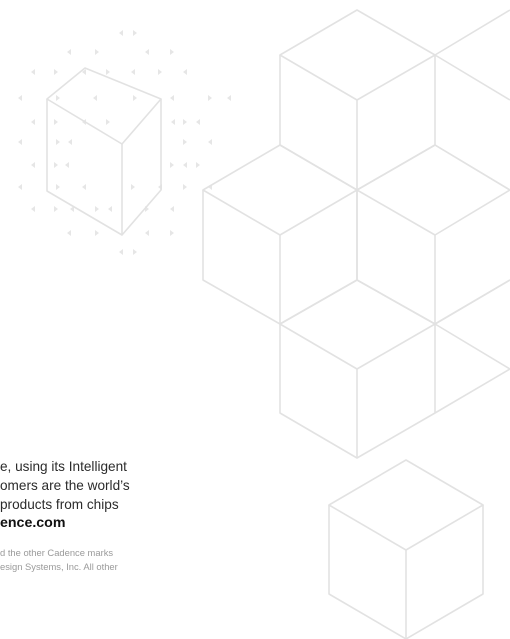 This screenshot has height=639, width=510. Describe the element at coordinates (57, 552) in the screenshot. I see `fine-print-line-1: d the other Cadence marks` at that location.